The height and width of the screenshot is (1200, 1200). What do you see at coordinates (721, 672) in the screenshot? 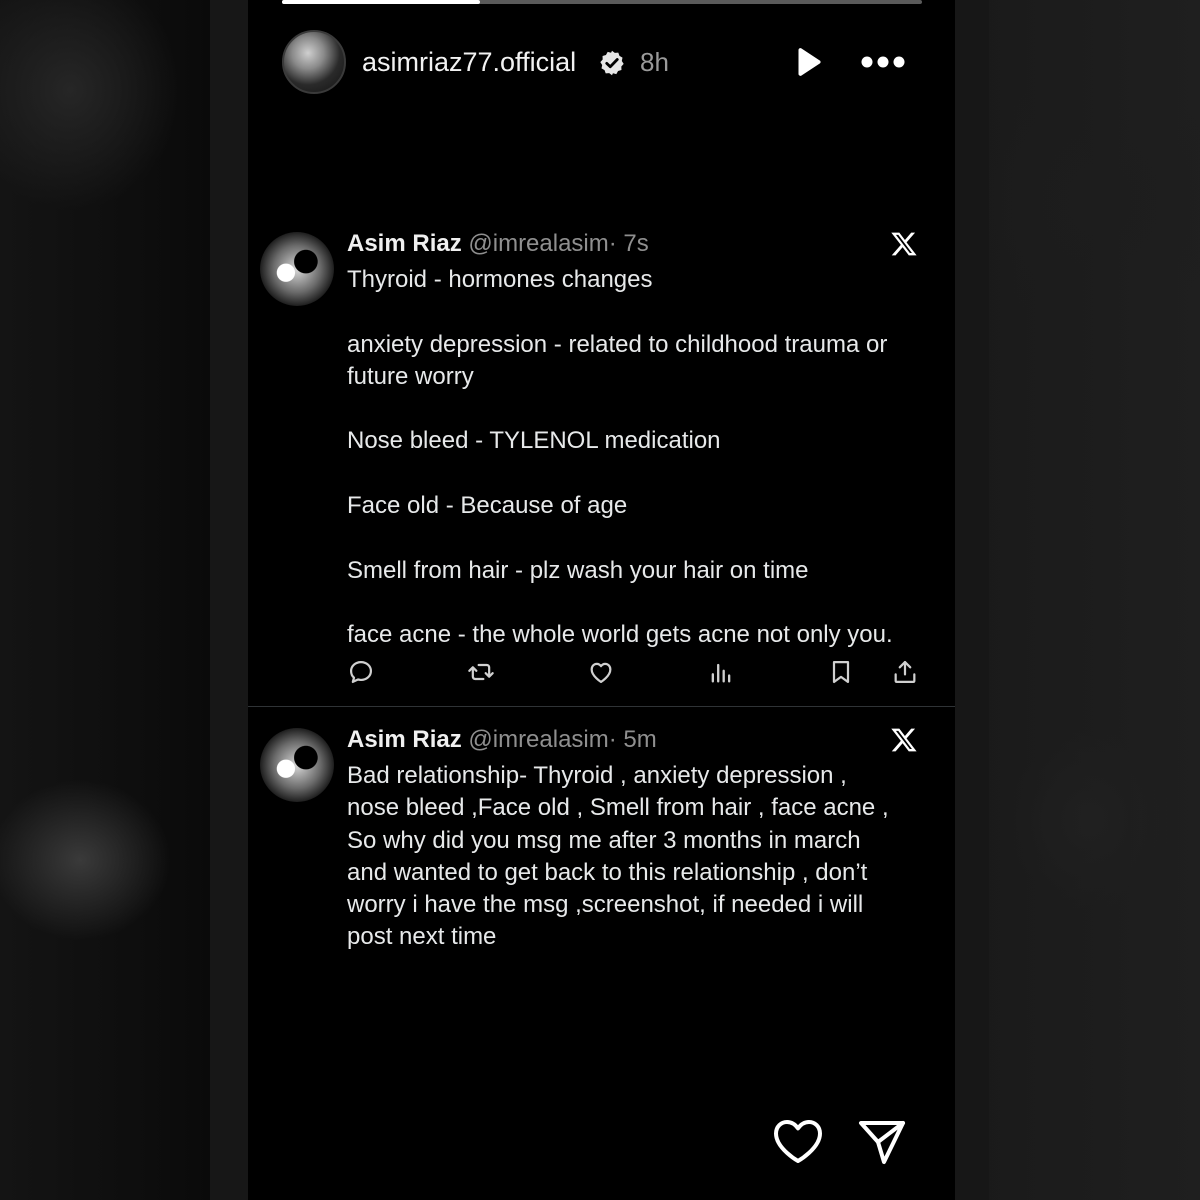
I see `views-icon` at bounding box center [721, 672].